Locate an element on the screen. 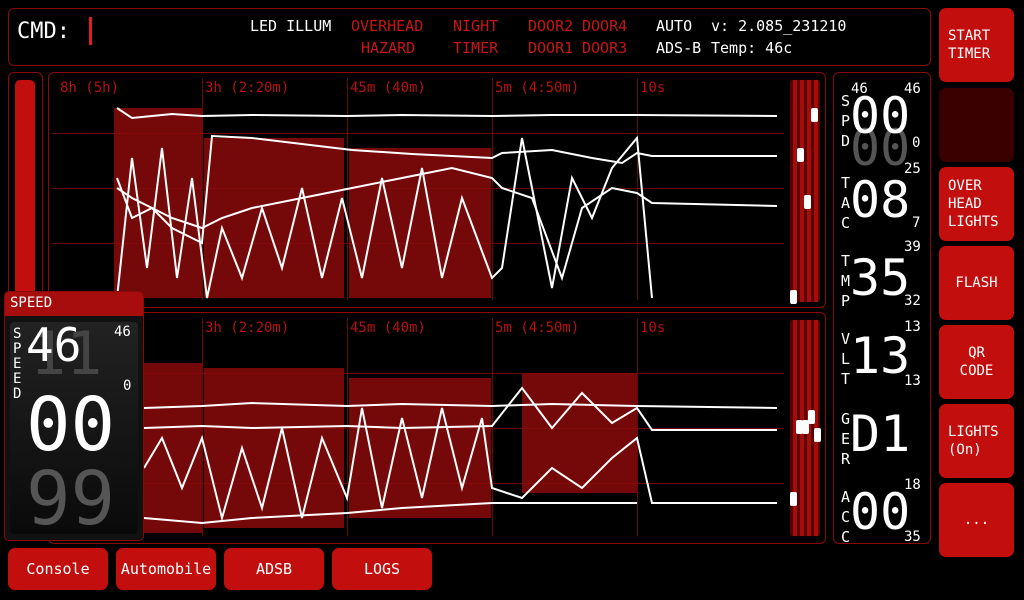 The image size is (1024, 600). cmd-label: CMD: is located at coordinates (43, 31).